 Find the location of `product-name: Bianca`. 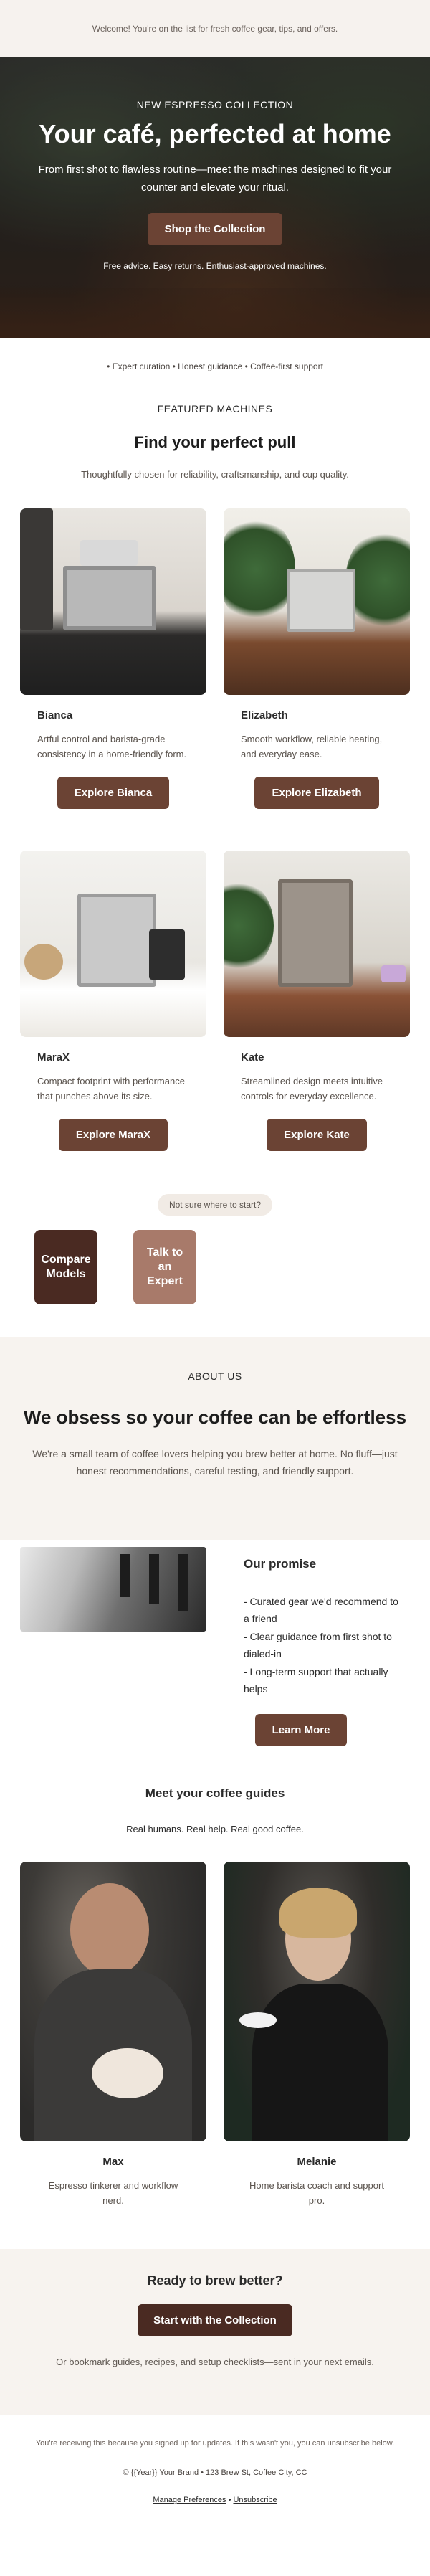

product-name: Bianca is located at coordinates (55, 715).